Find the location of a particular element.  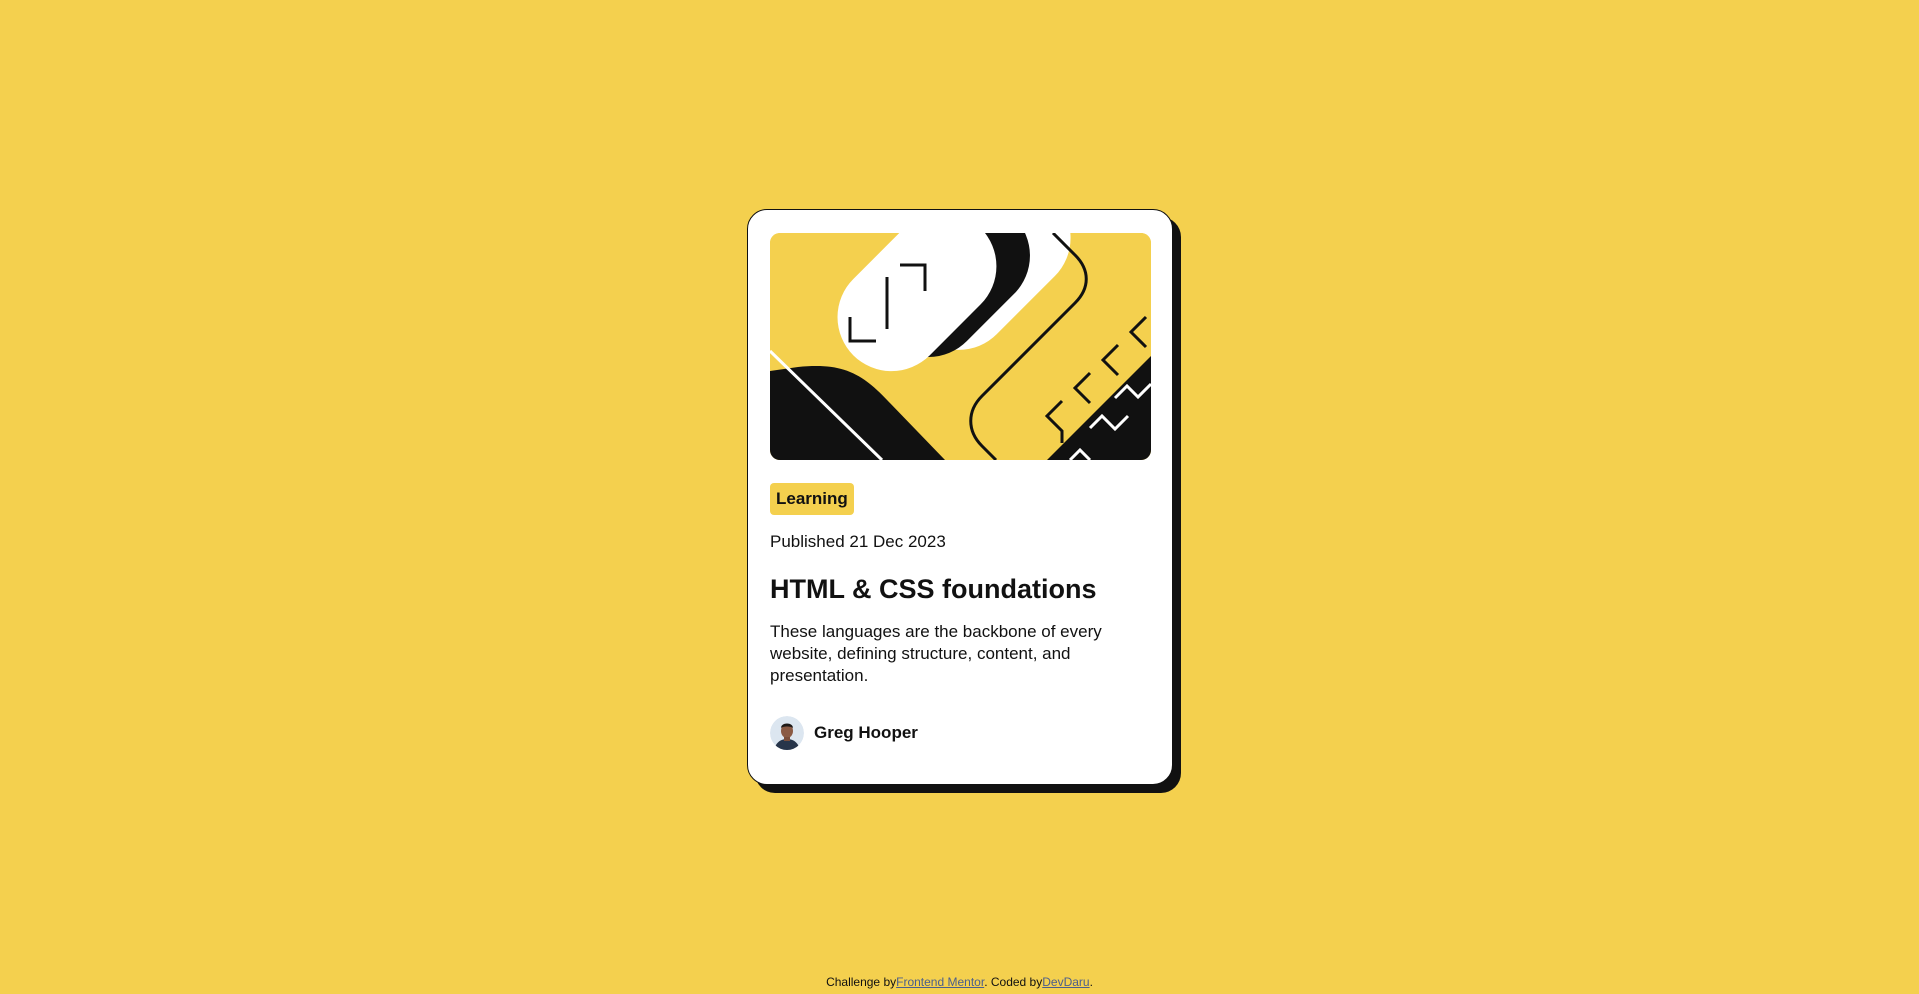

frontend-mentor-link: Frontend Mentor is located at coordinates (940, 982).